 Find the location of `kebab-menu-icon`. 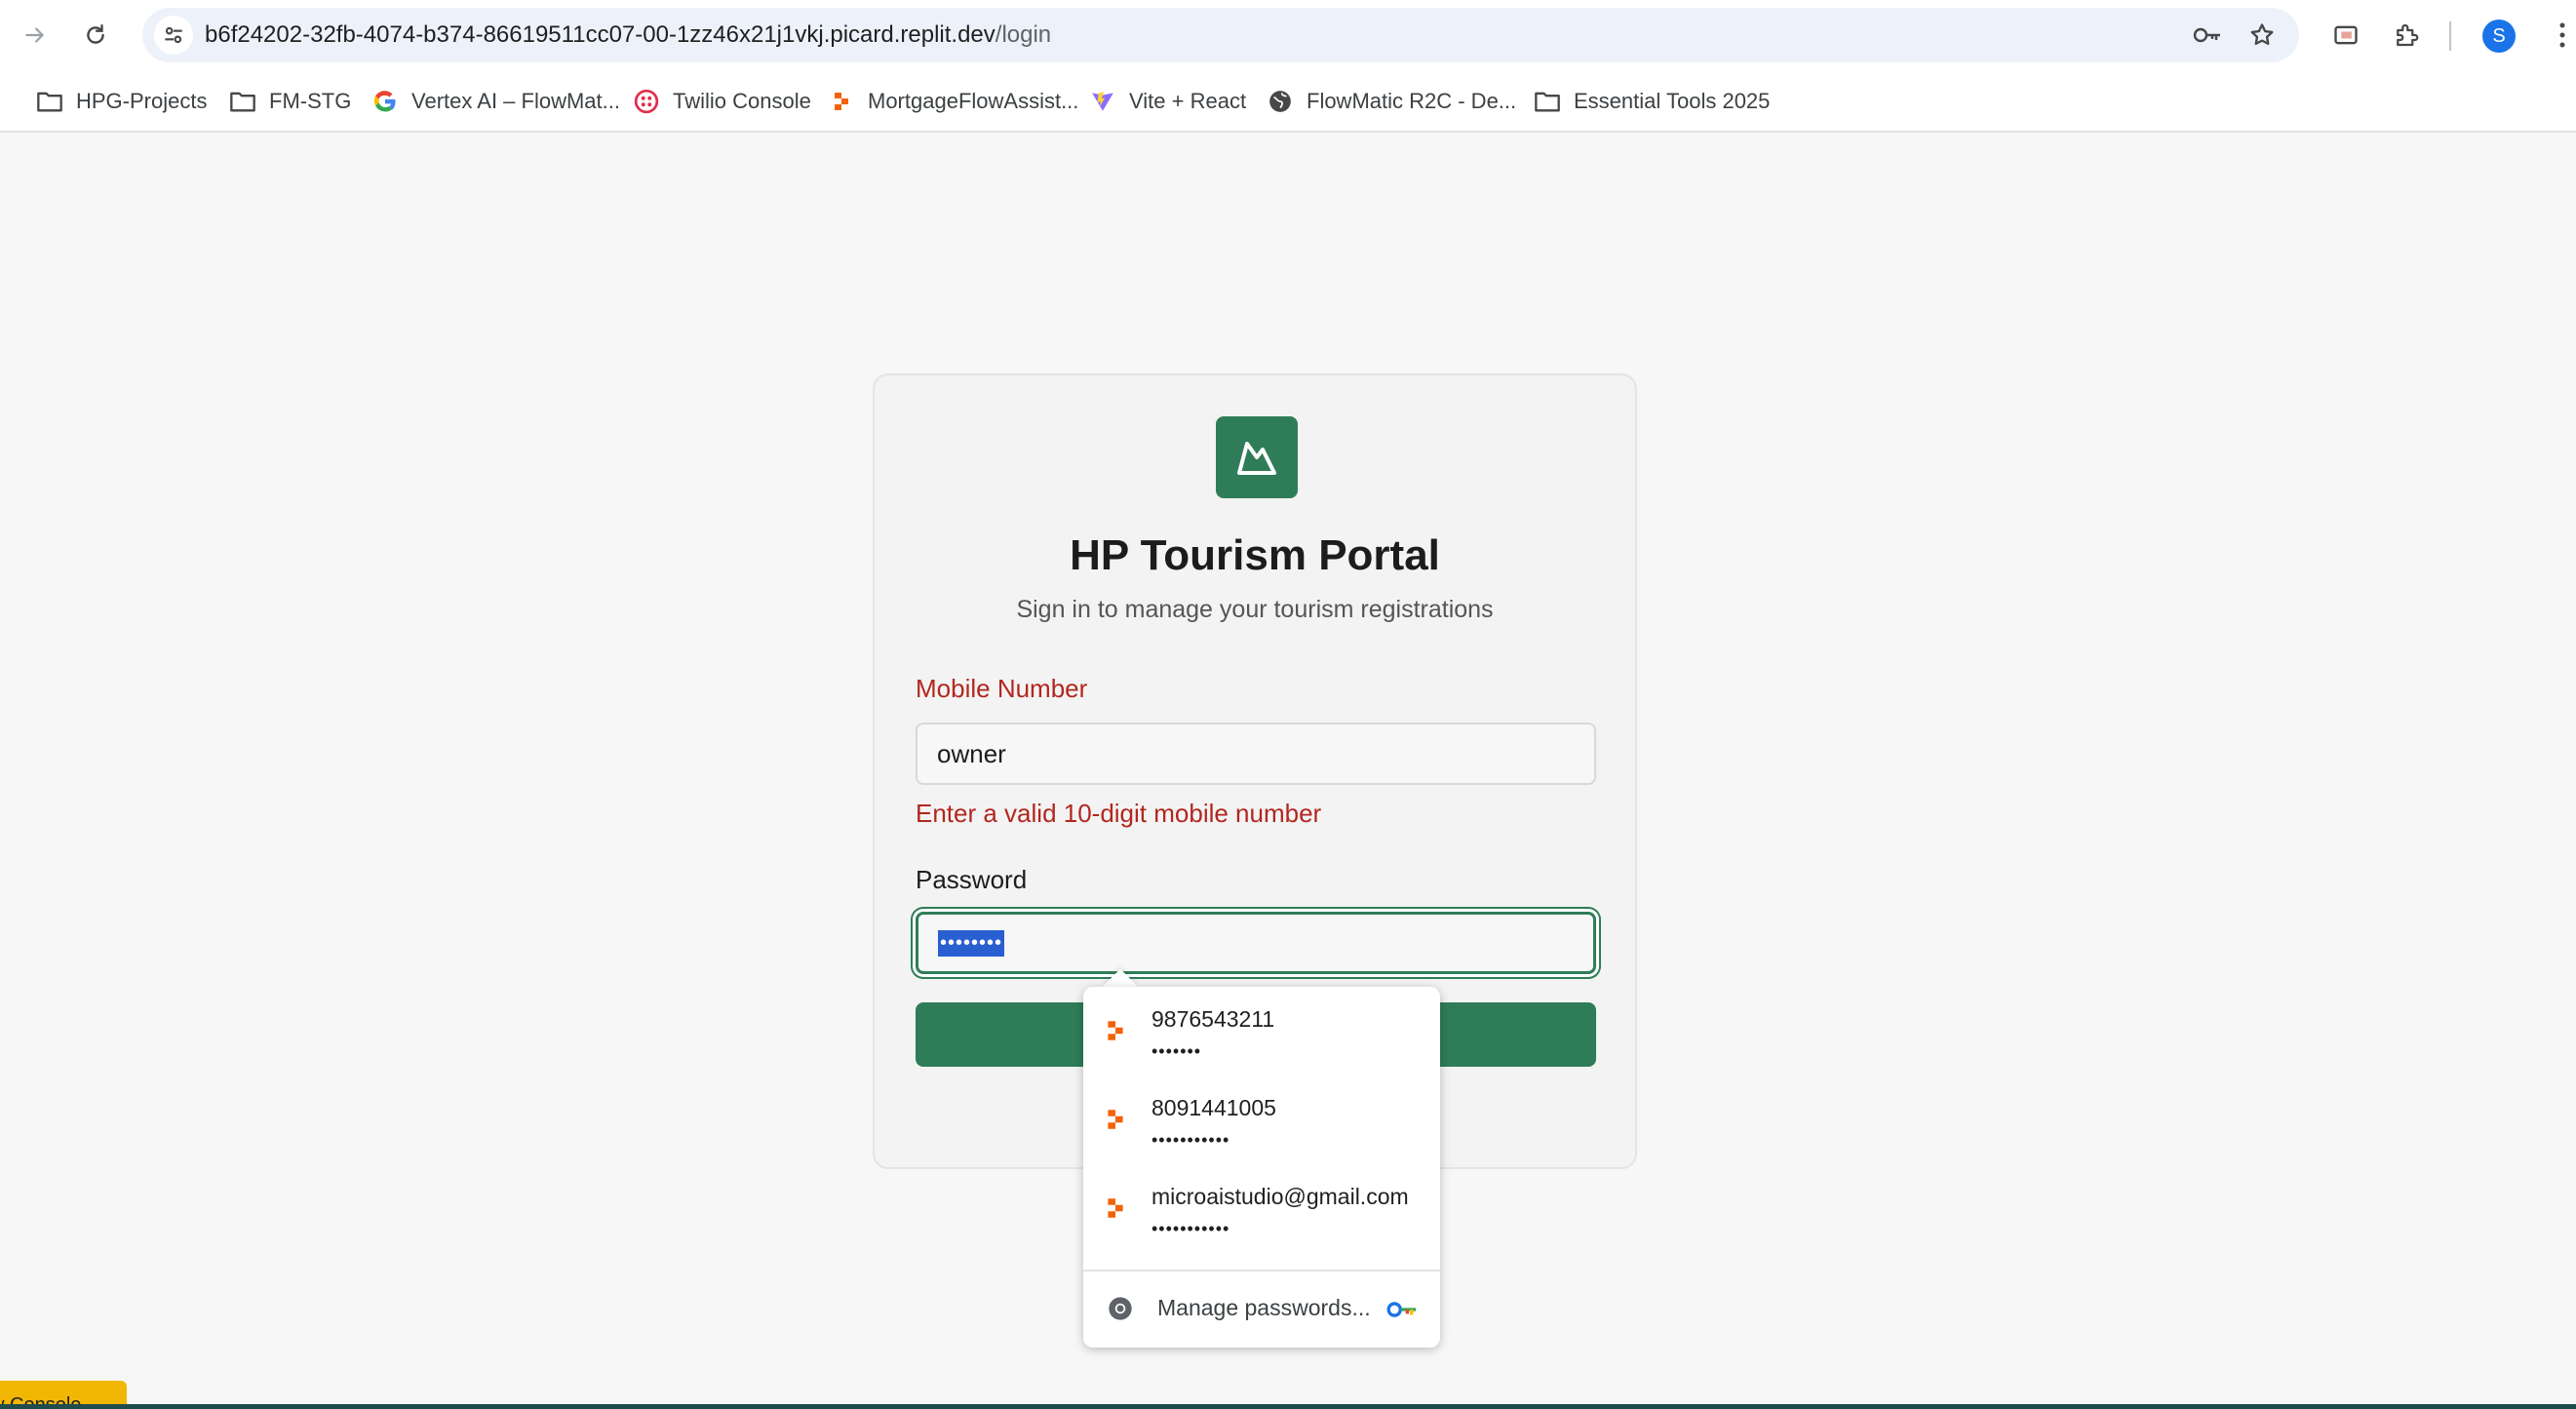

kebab-menu-icon is located at coordinates (2562, 35).